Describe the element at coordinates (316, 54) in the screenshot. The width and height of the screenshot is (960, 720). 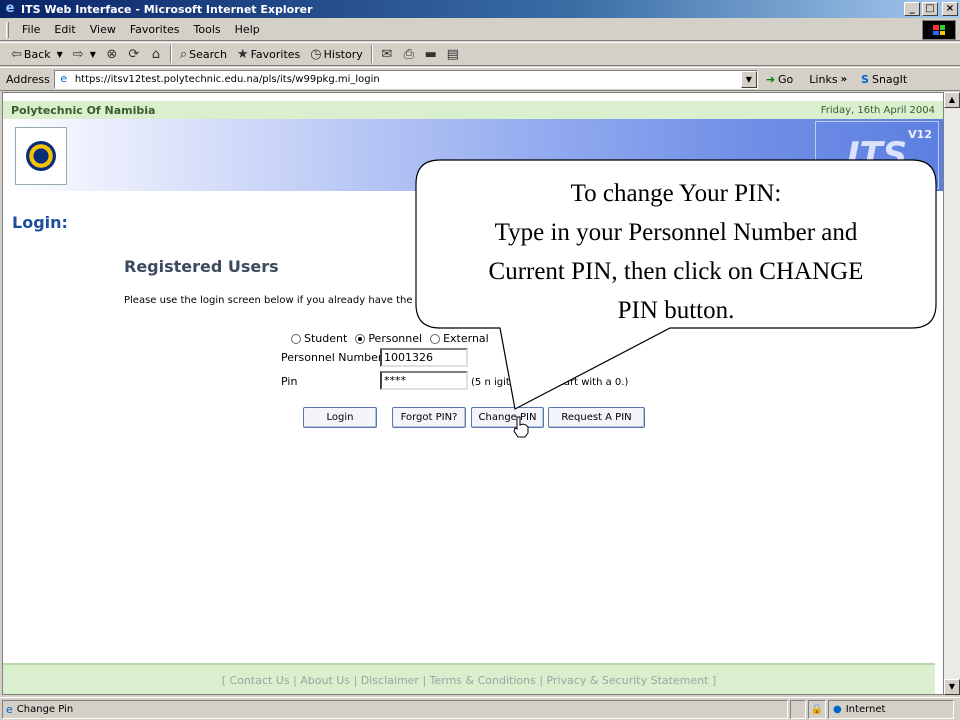
I see `history-icon: ◷` at that location.